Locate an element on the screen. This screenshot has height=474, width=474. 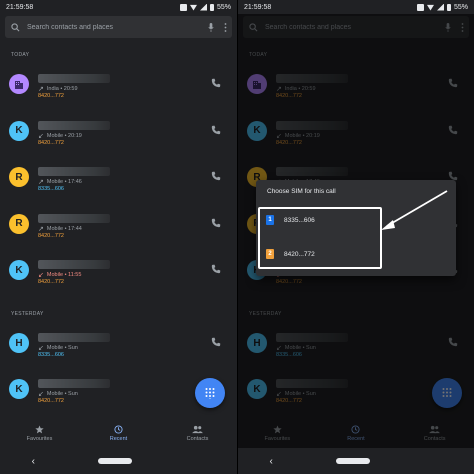
star-icon is located at coordinates (39, 428).